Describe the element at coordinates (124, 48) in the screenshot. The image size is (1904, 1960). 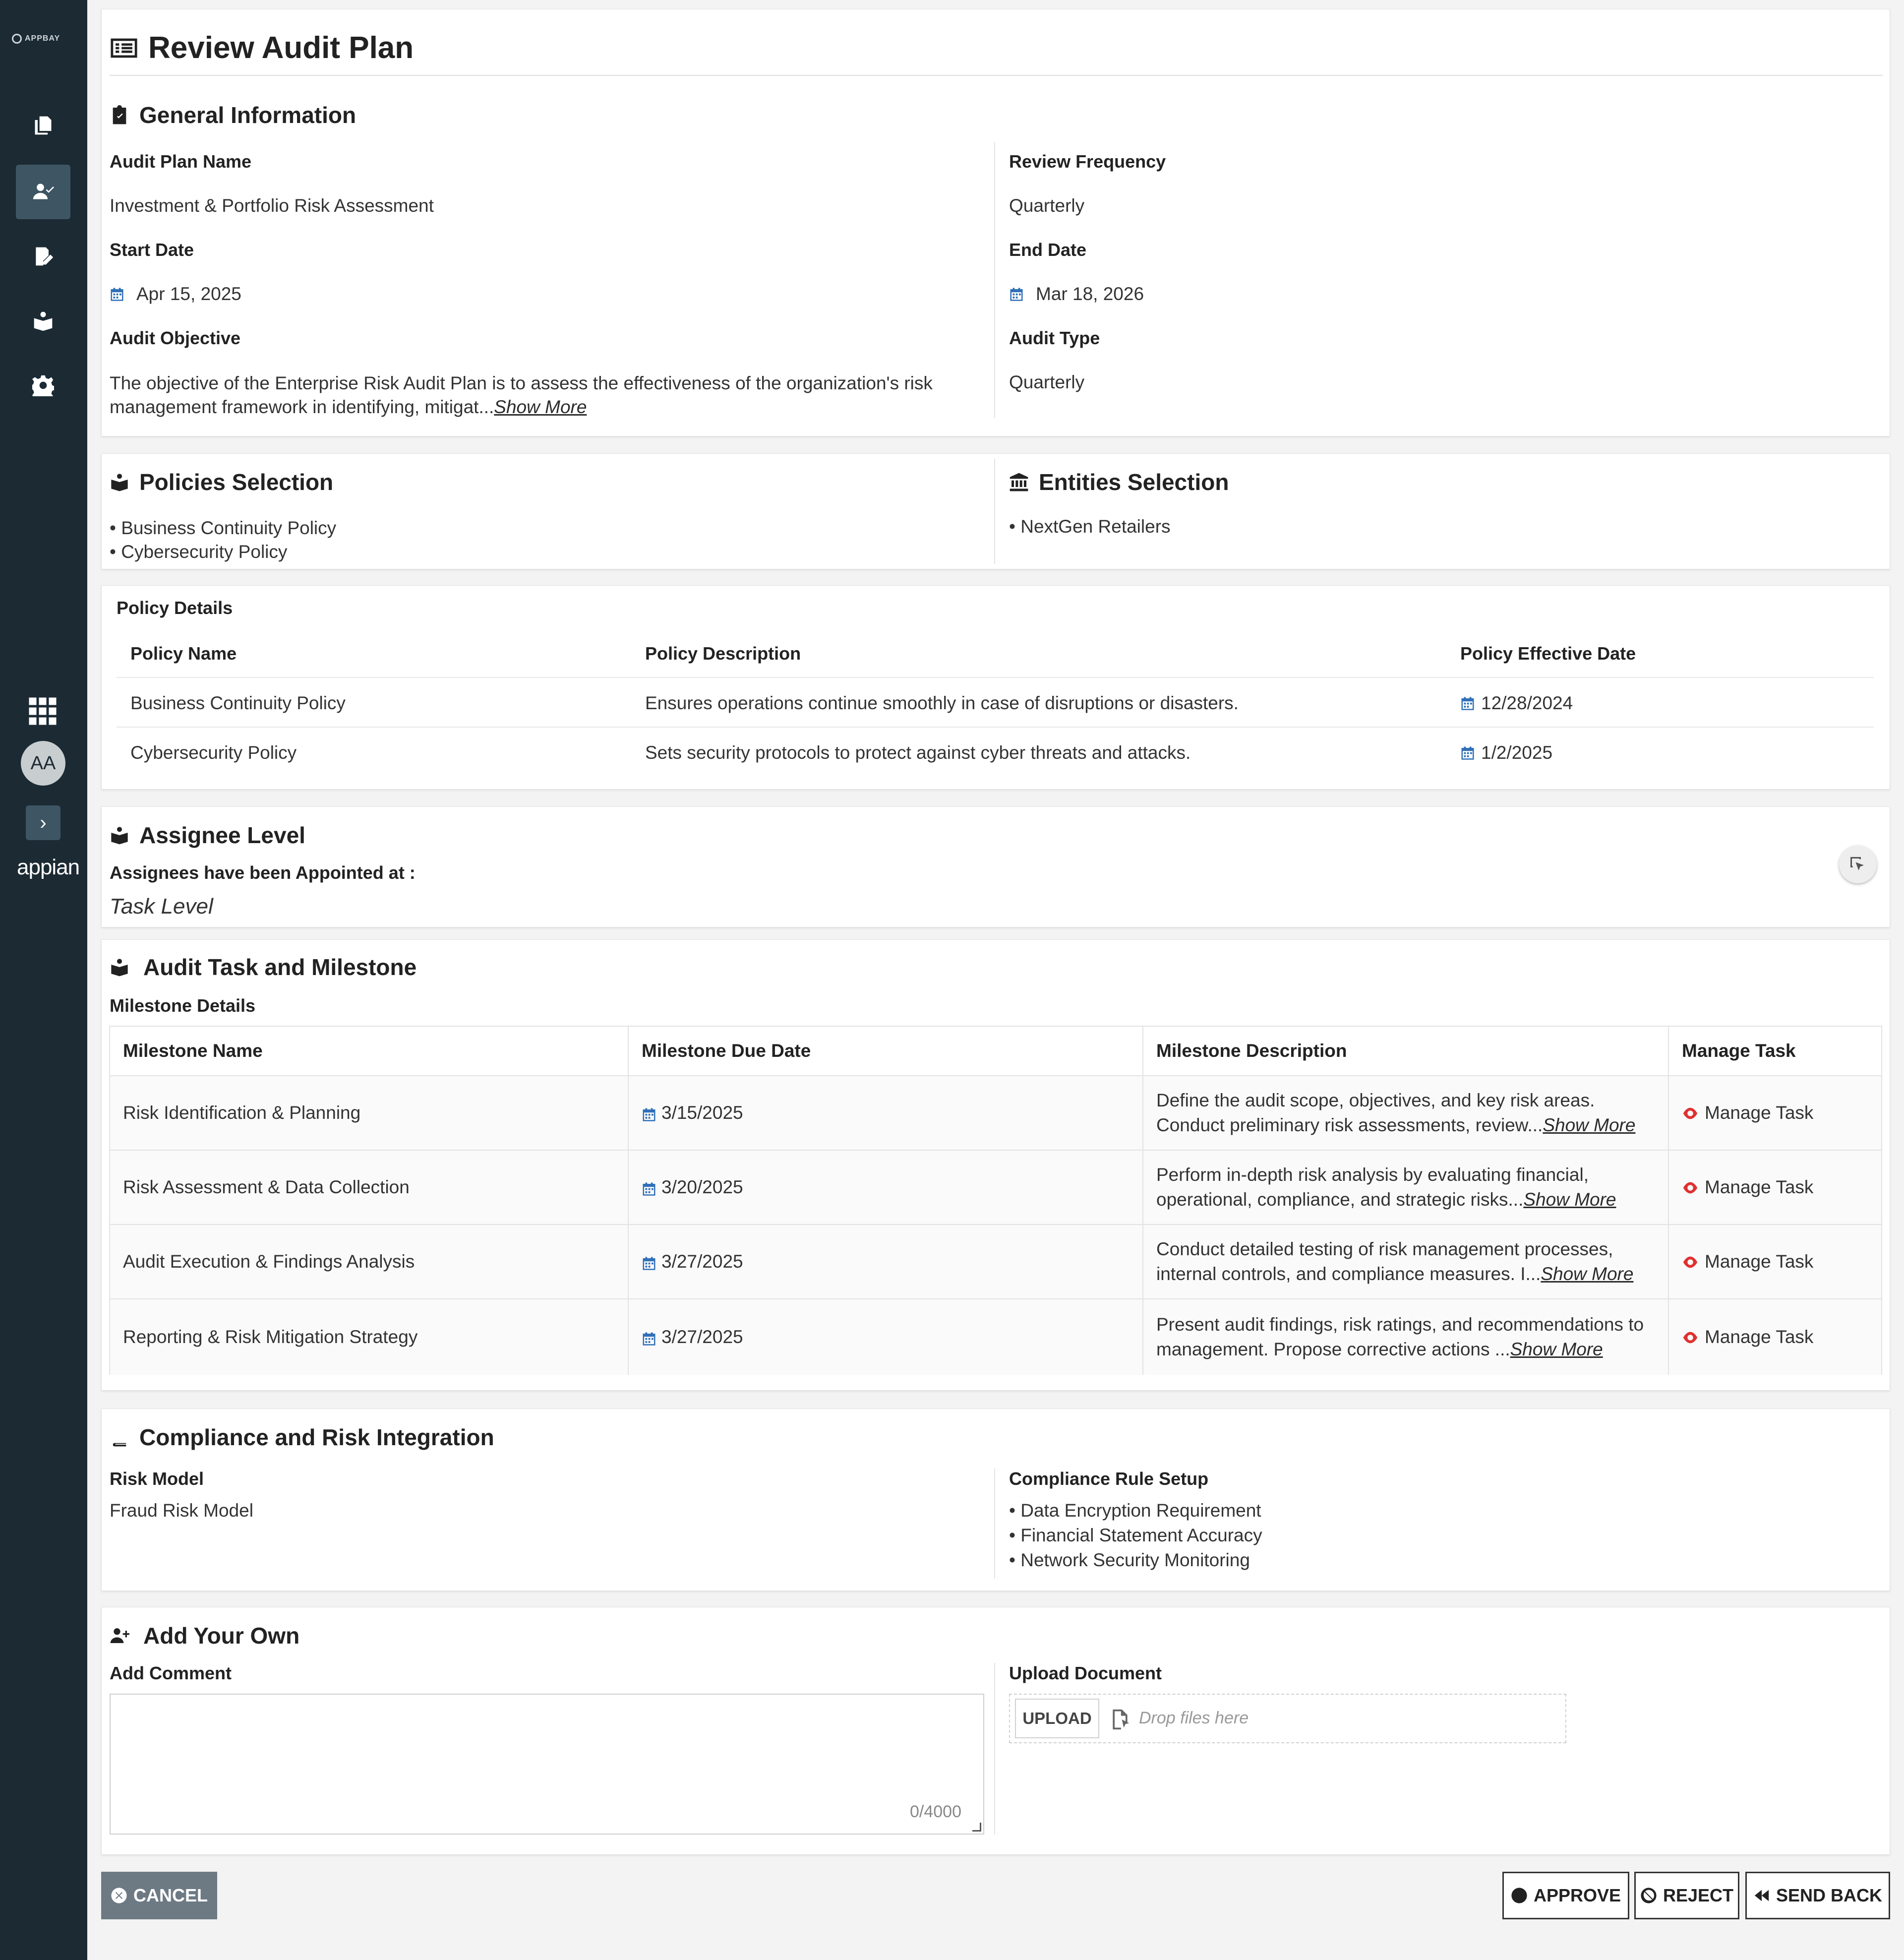
I see `list-alt-icon` at that location.